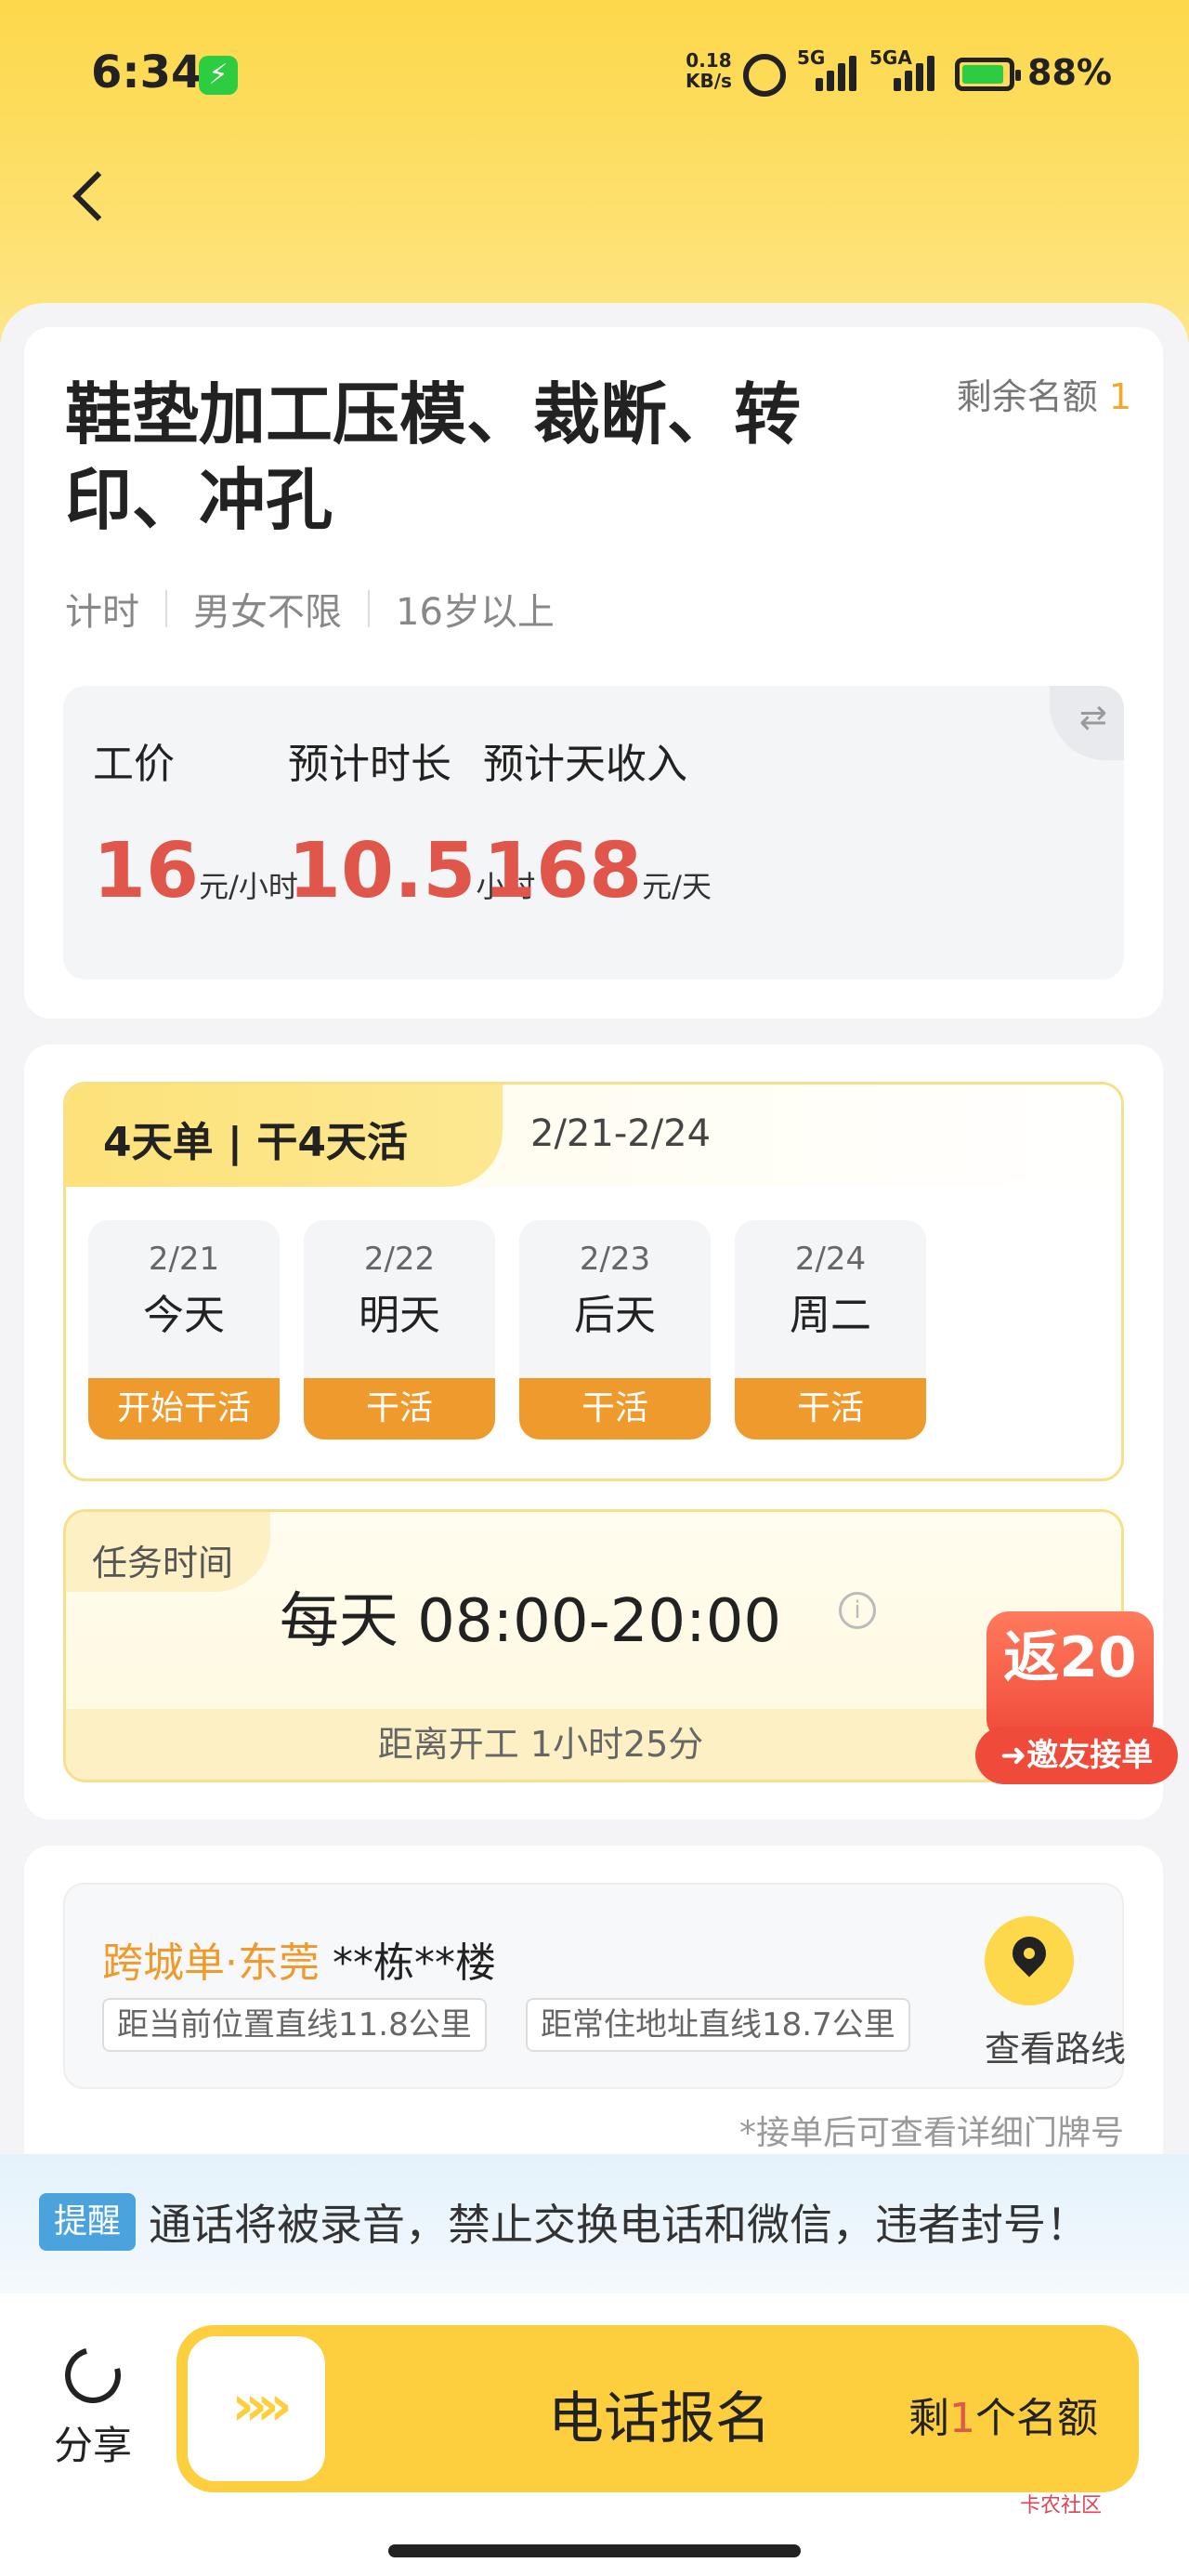  Describe the element at coordinates (1029, 1960) in the screenshot. I see `map-pin-icon` at that location.